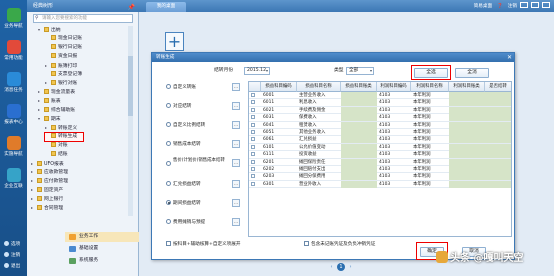  Describe the element at coordinates (88, 92) in the screenshot. I see `nav-tree-item: ▸ 现金流量表` at that location.